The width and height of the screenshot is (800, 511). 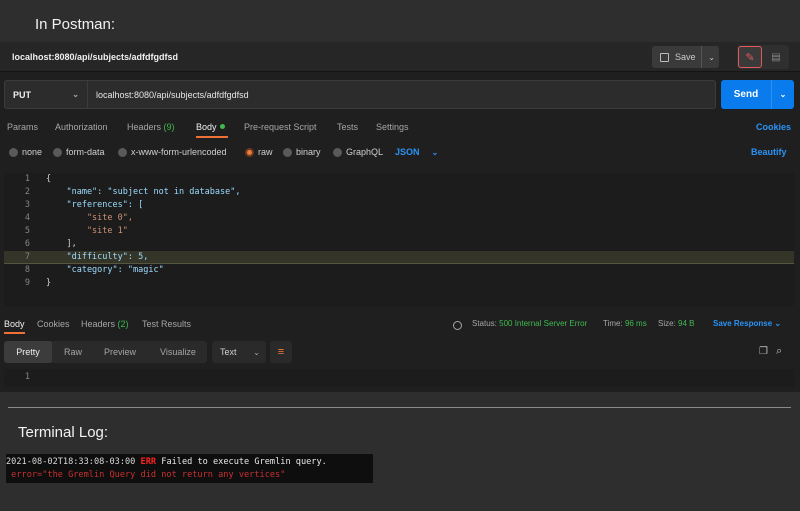 I want to click on url-bar: PUT ⌄, so click(x=360, y=94).